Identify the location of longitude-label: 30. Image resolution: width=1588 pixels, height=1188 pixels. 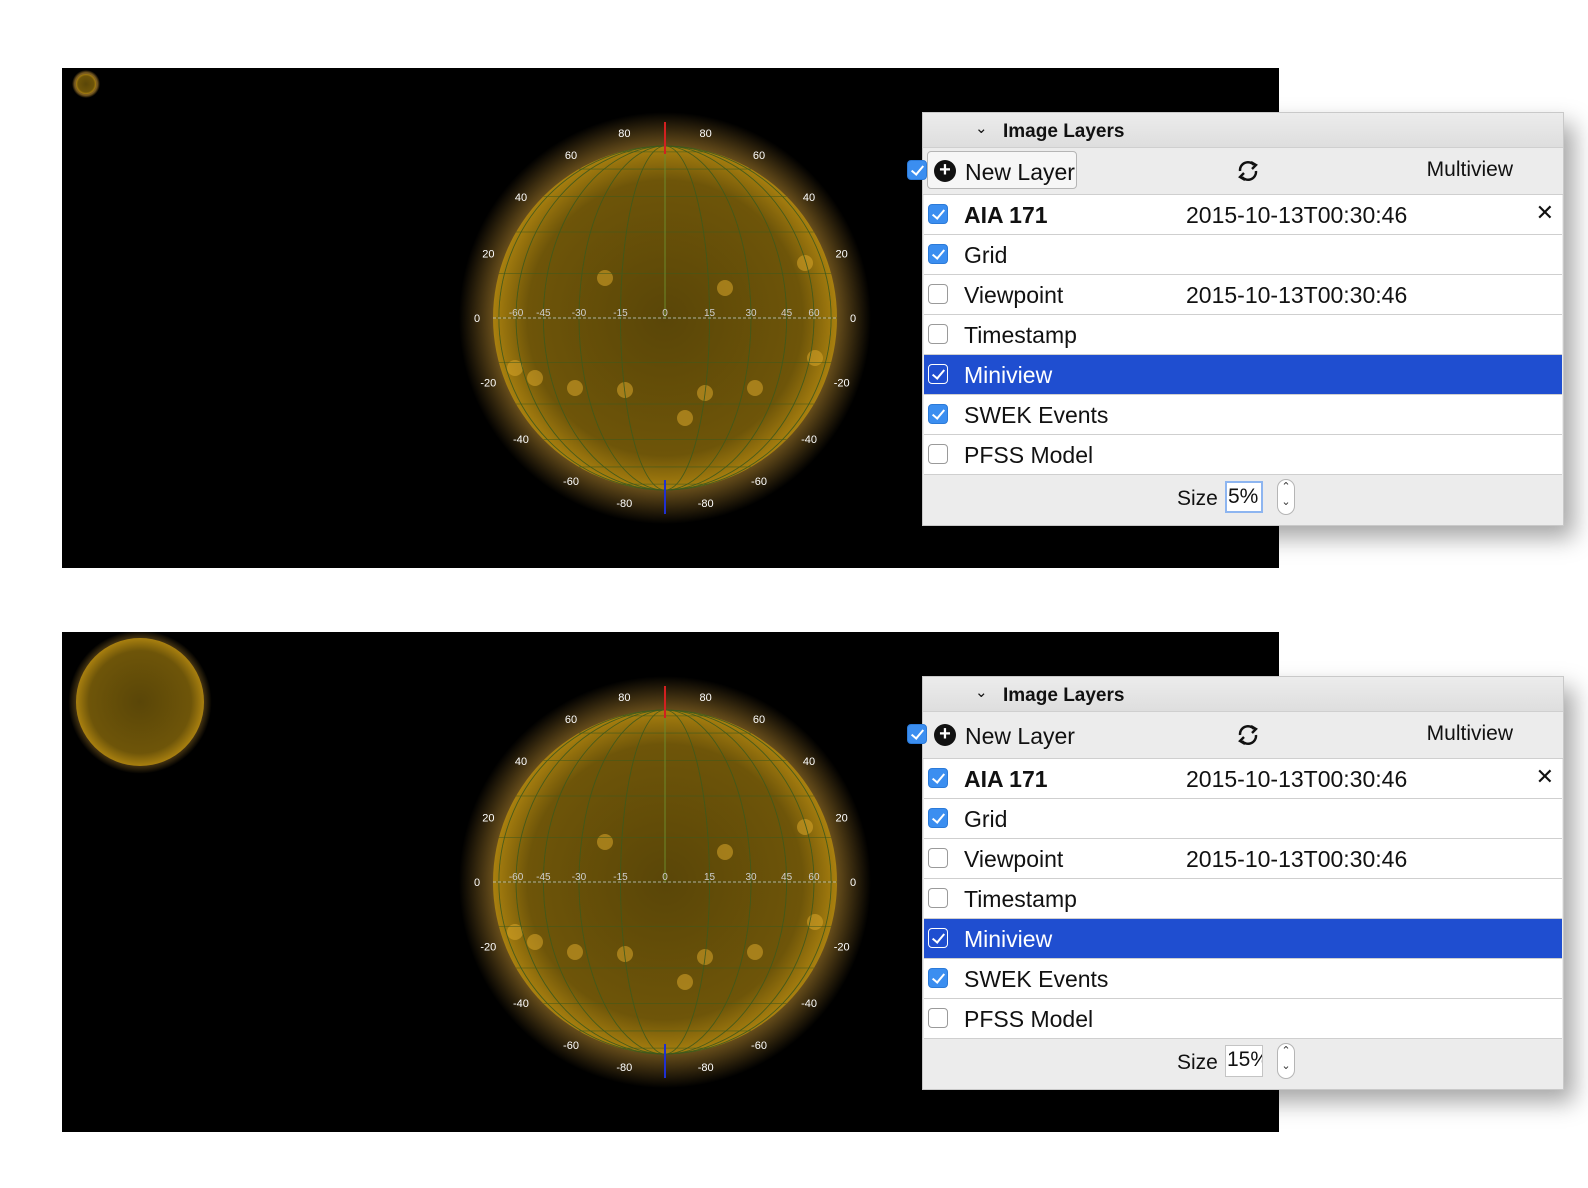
(751, 313).